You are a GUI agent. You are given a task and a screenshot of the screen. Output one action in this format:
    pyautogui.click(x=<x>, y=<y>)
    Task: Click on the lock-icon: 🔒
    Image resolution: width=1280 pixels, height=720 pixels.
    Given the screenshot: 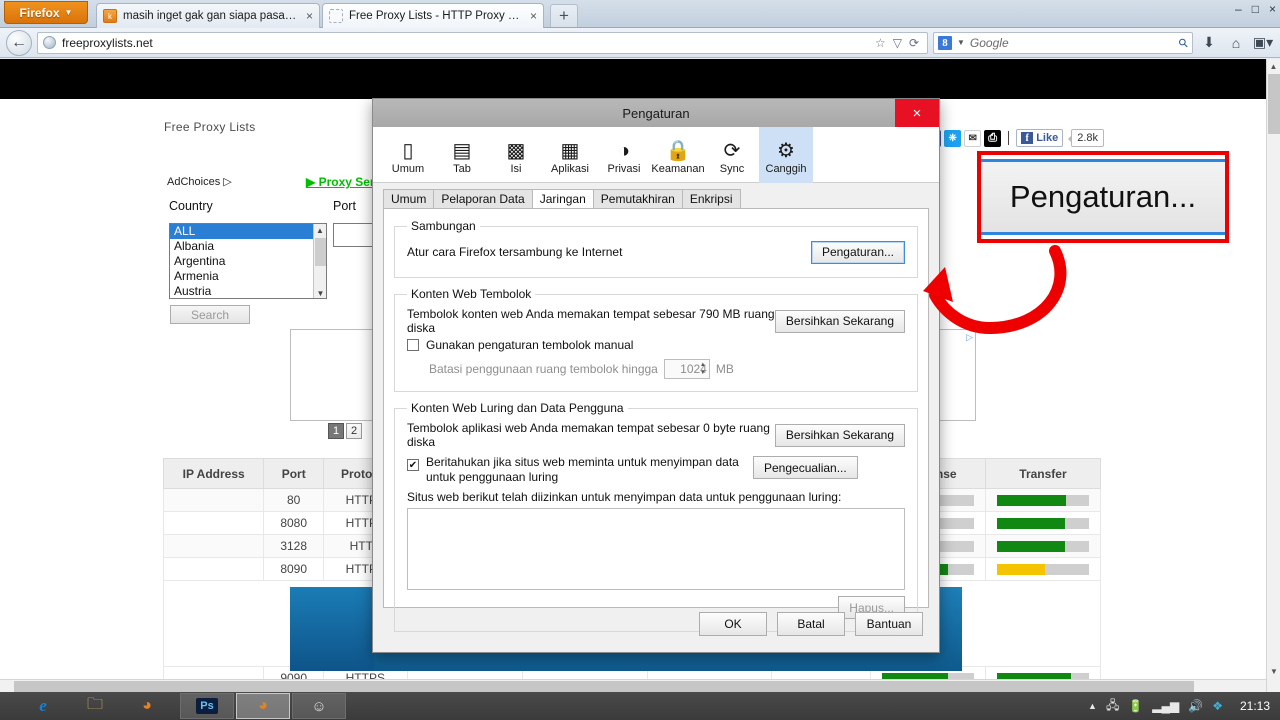 What is the action you would take?
    pyautogui.click(x=678, y=151)
    